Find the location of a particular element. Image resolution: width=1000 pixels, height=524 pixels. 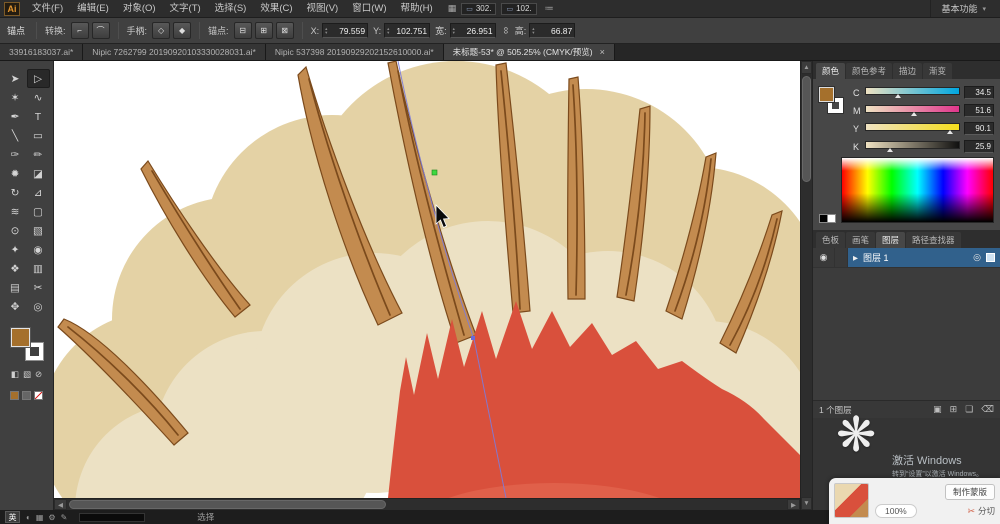

blob-brush-tool: ✹ is located at coordinates (15, 173).